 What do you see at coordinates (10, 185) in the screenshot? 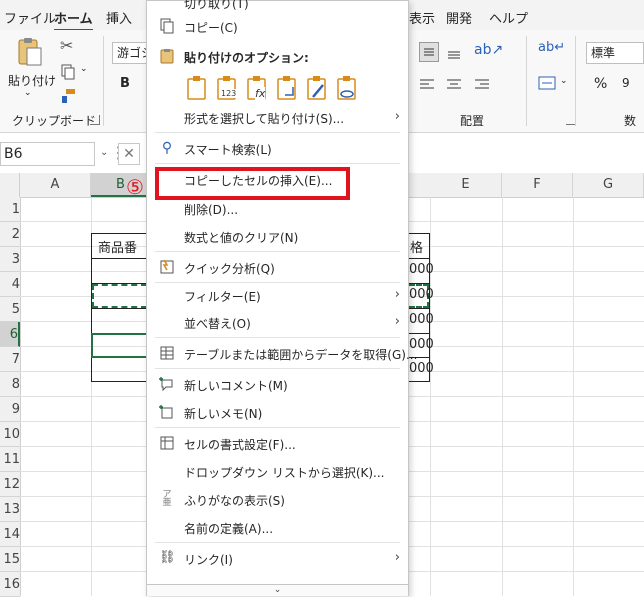
I see `select-all-corner` at bounding box center [10, 185].